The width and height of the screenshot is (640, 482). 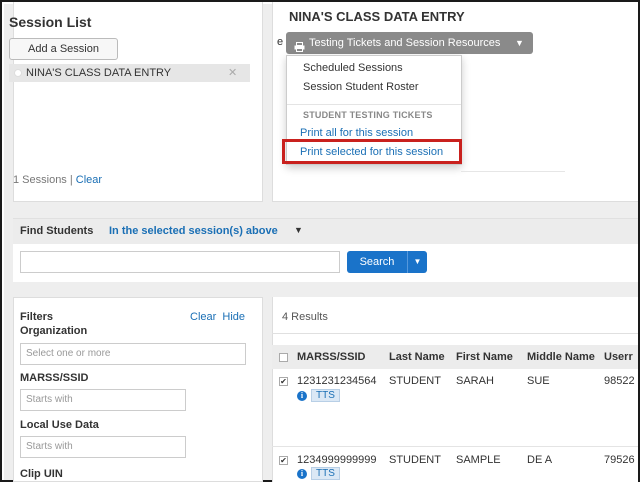 I want to click on local-use-filter-input: Starts with, so click(x=103, y=447).